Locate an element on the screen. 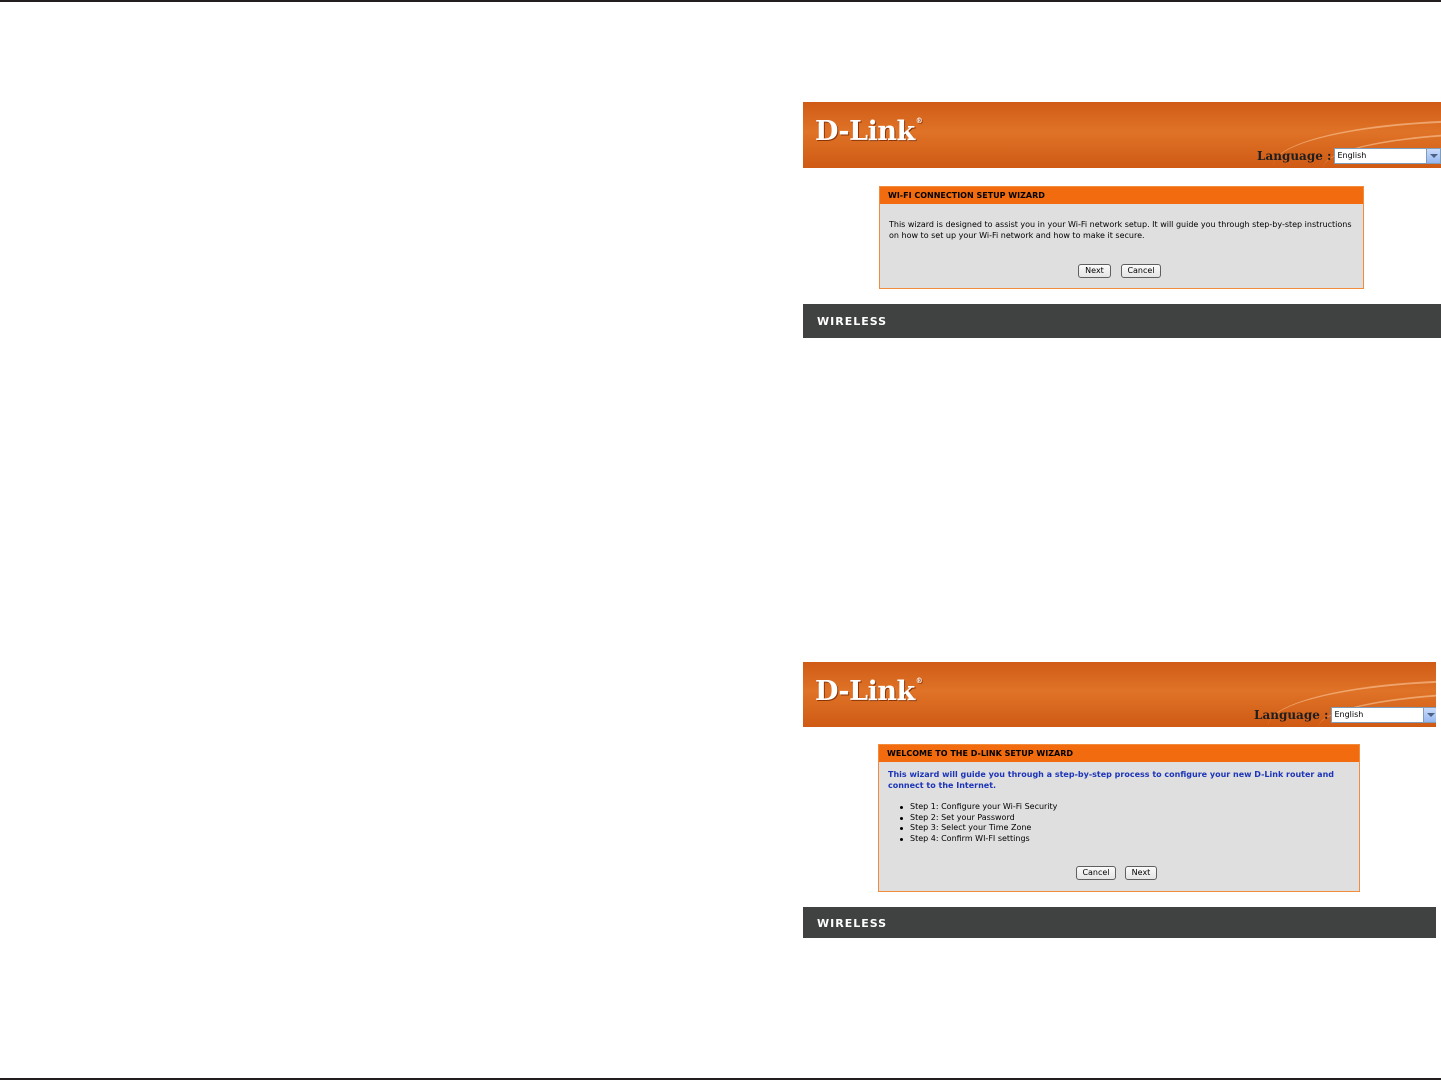 The height and width of the screenshot is (1081, 1441). wizard-step-item: Step 4: Confirm WI-FI settings is located at coordinates (977, 839).